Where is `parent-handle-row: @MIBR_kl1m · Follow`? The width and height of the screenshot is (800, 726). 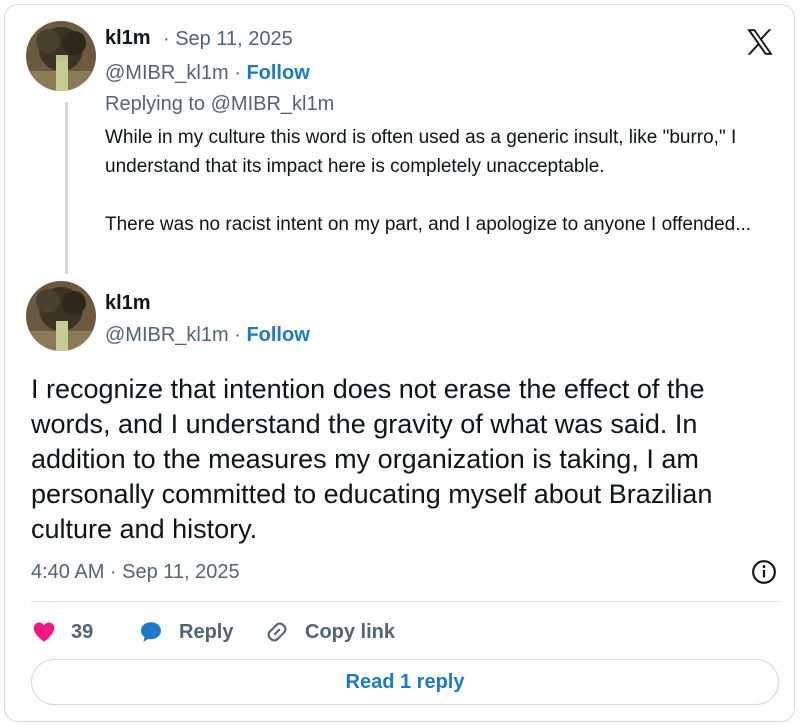
parent-handle-row: @MIBR_kl1m · Follow is located at coordinates (207, 73).